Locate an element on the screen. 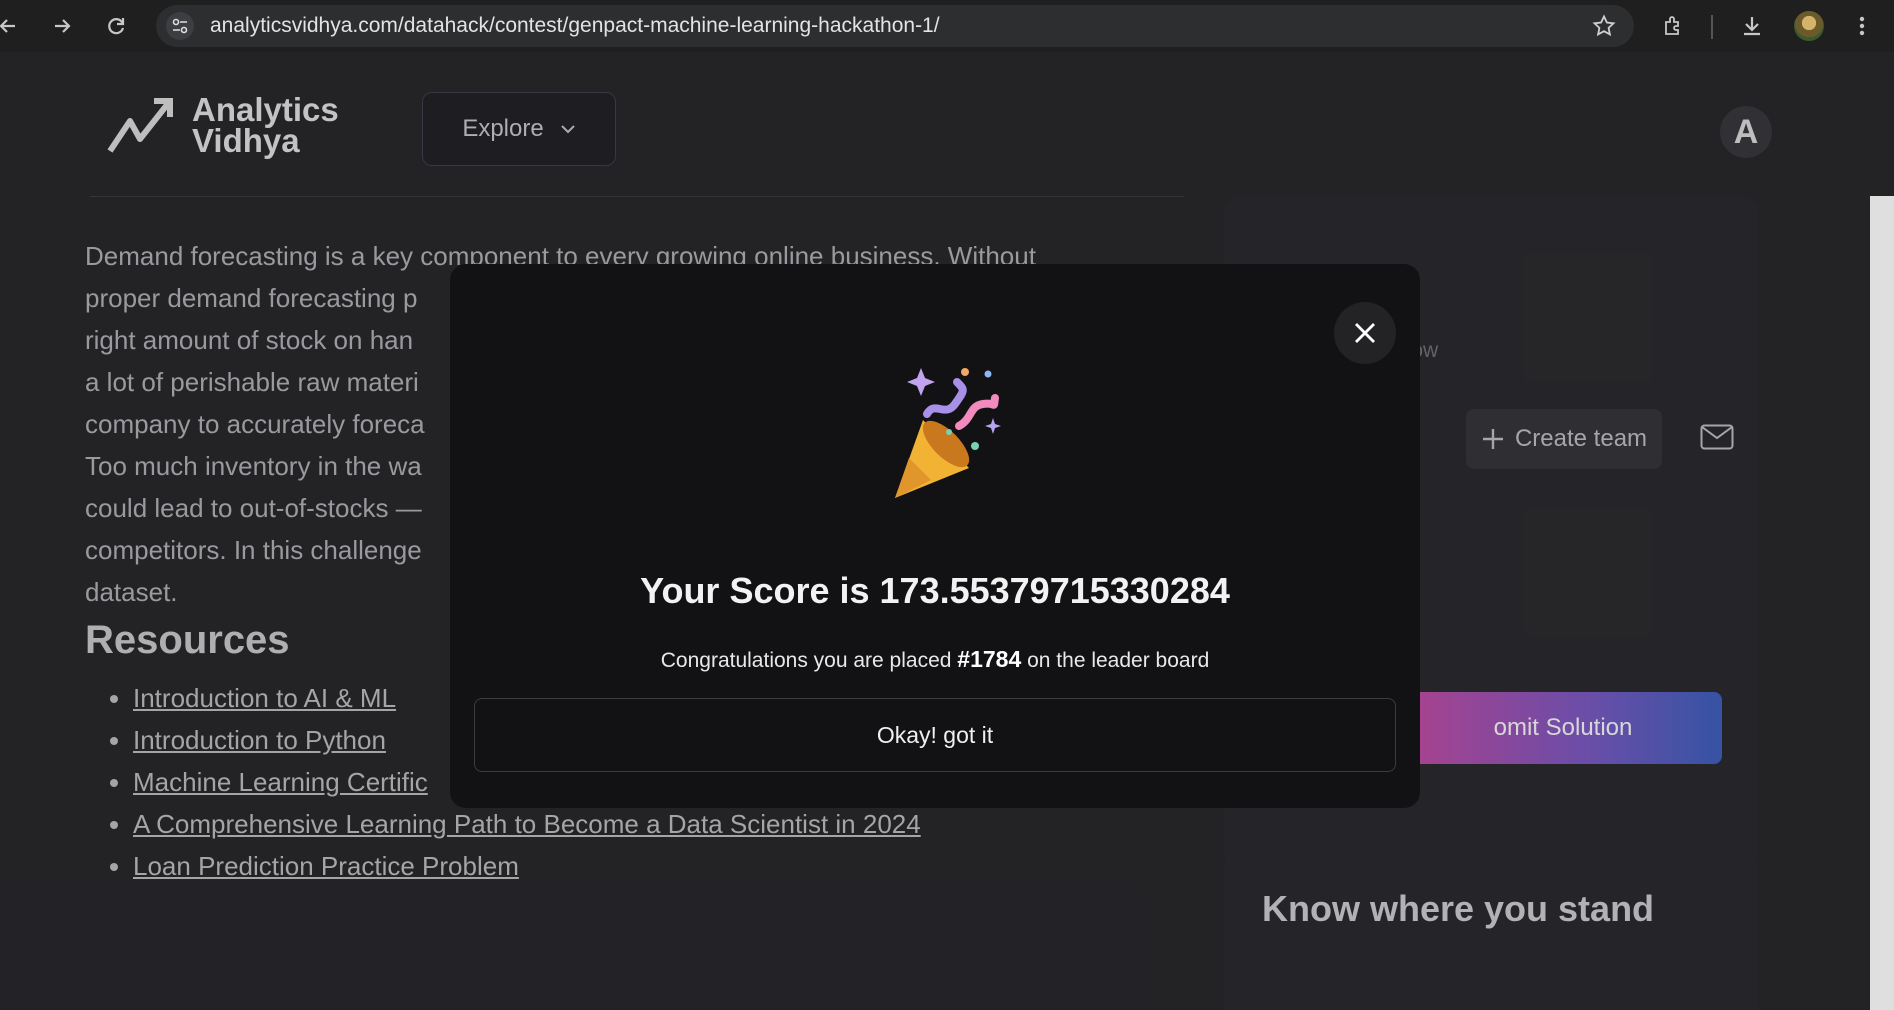 Image resolution: width=1894 pixels, height=1010 pixels. score-title: Your Score is 173.55379715330284 is located at coordinates (935, 590).